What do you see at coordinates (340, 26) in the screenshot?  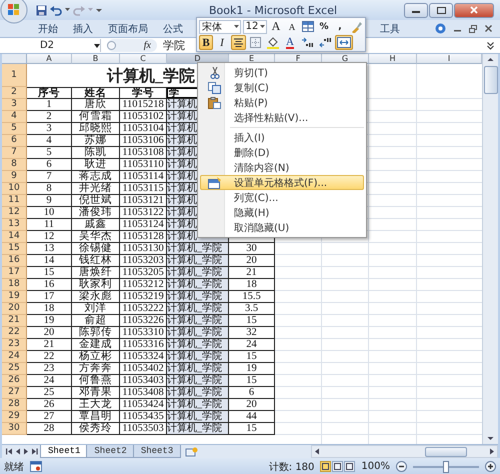 I see `format-button: ,` at bounding box center [340, 26].